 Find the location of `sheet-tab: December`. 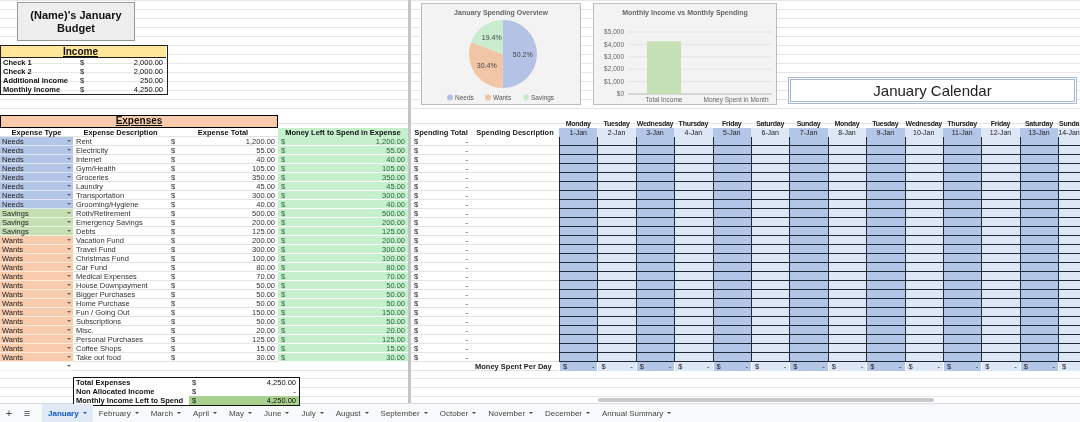

sheet-tab: December is located at coordinates (567, 413).